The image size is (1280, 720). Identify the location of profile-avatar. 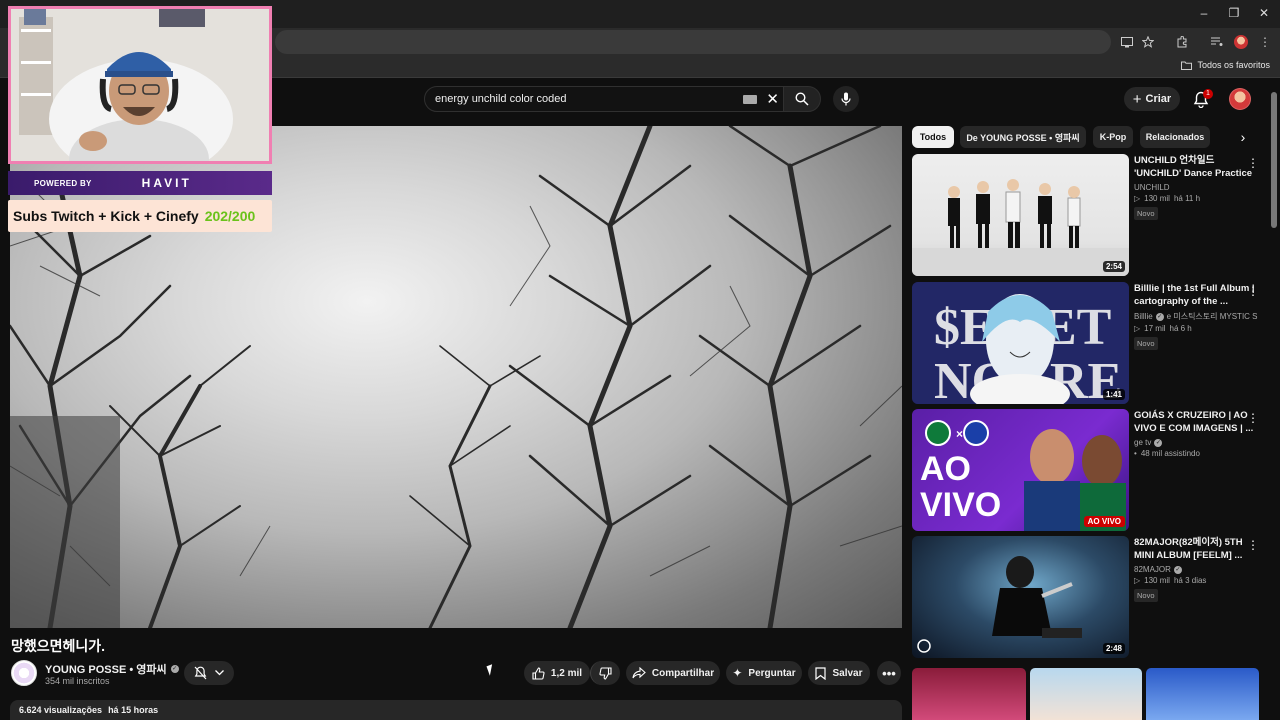
(1241, 42).